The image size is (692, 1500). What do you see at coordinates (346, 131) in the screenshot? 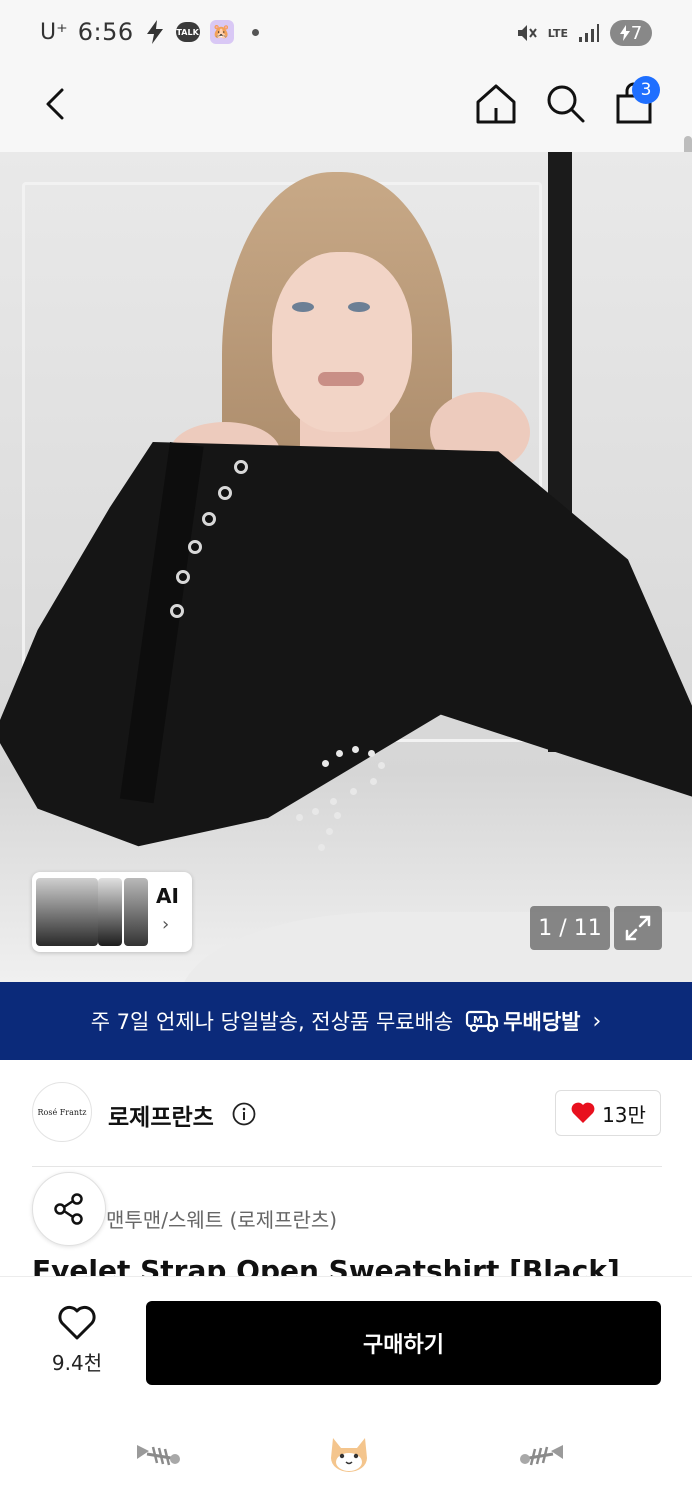
I see `app-header: 3` at bounding box center [346, 131].